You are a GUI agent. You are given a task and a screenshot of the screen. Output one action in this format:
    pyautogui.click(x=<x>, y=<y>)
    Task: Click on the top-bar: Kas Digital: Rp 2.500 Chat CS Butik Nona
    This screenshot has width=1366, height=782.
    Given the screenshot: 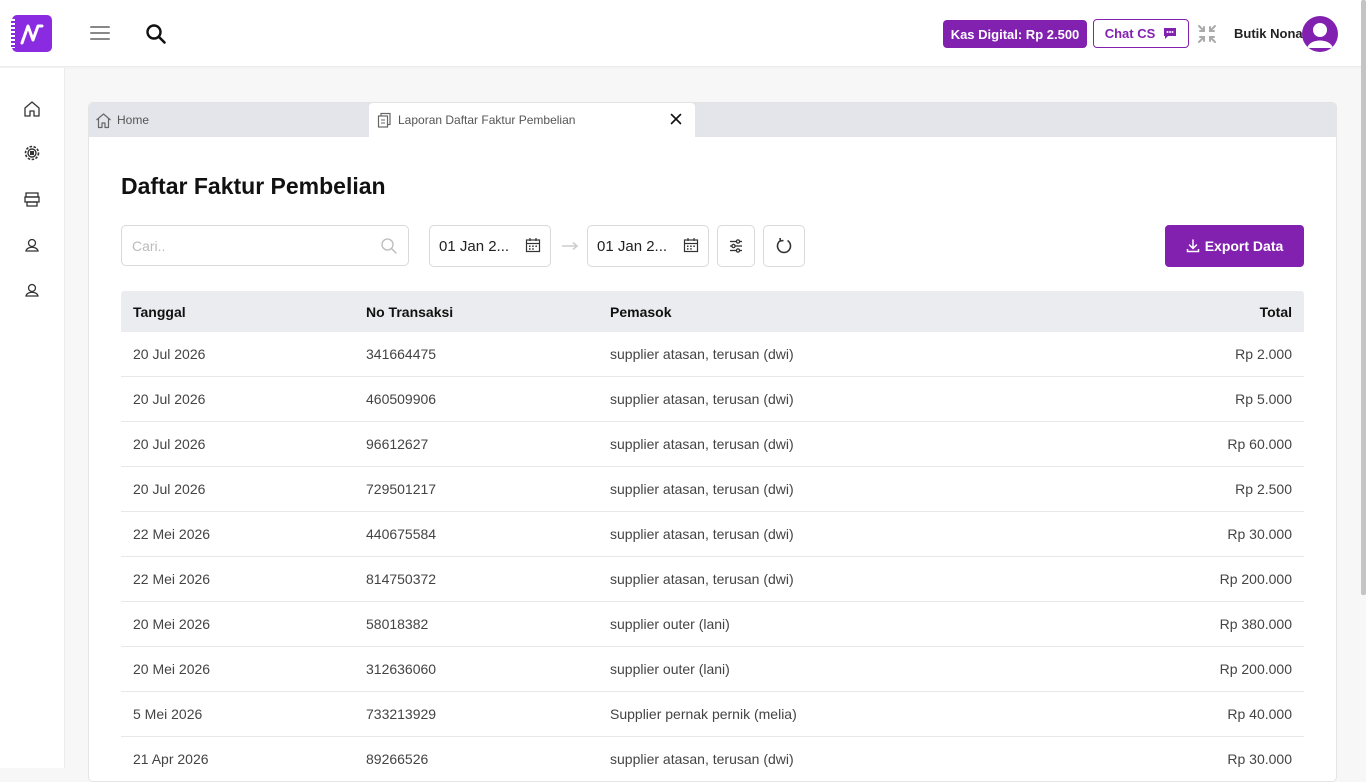 What is the action you would take?
    pyautogui.click(x=683, y=33)
    